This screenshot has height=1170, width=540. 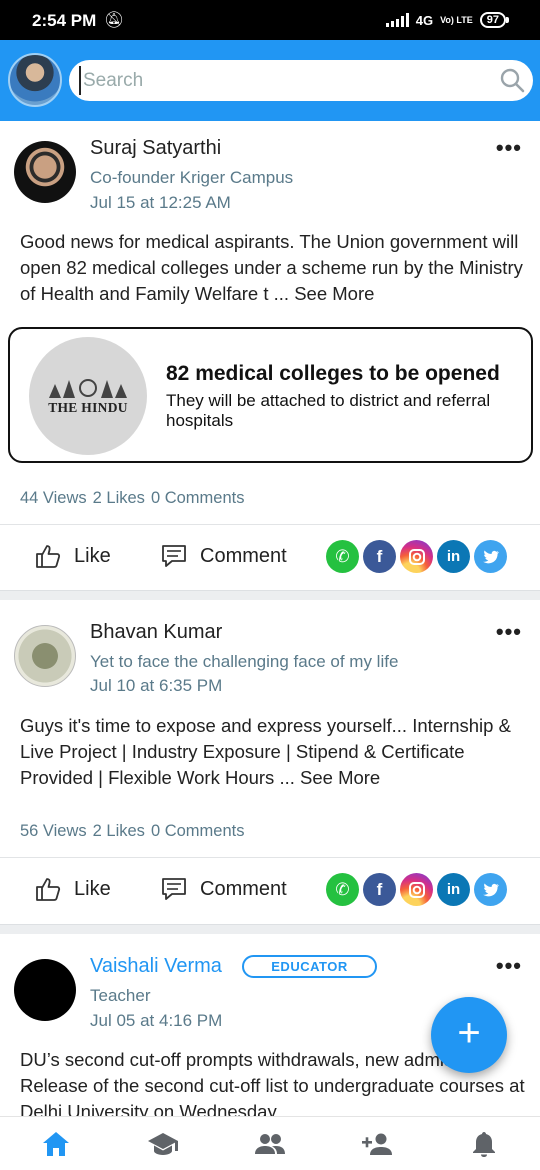 I want to click on nav-courses, so click(x=163, y=1144).